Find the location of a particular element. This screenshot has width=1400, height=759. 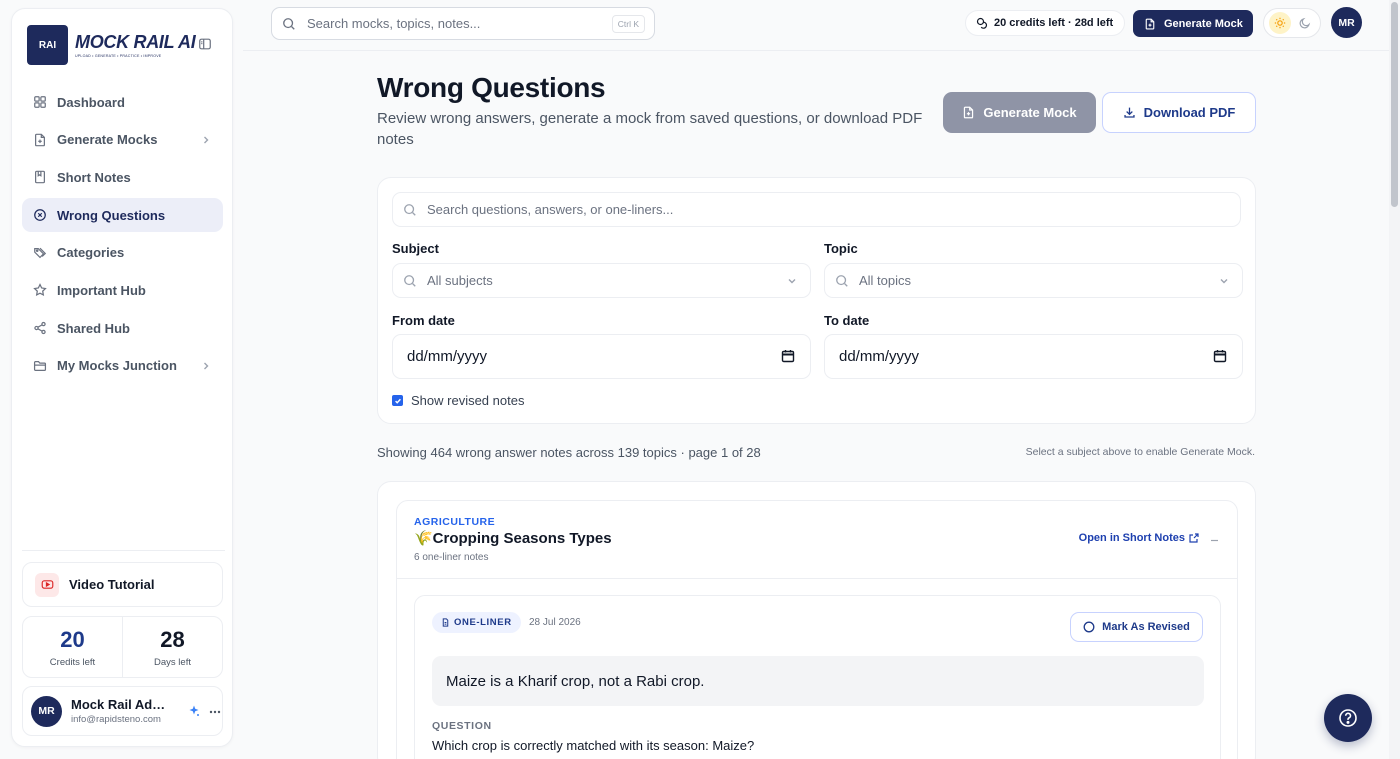

download-pdf-label: Download PDF is located at coordinates (1189, 112).